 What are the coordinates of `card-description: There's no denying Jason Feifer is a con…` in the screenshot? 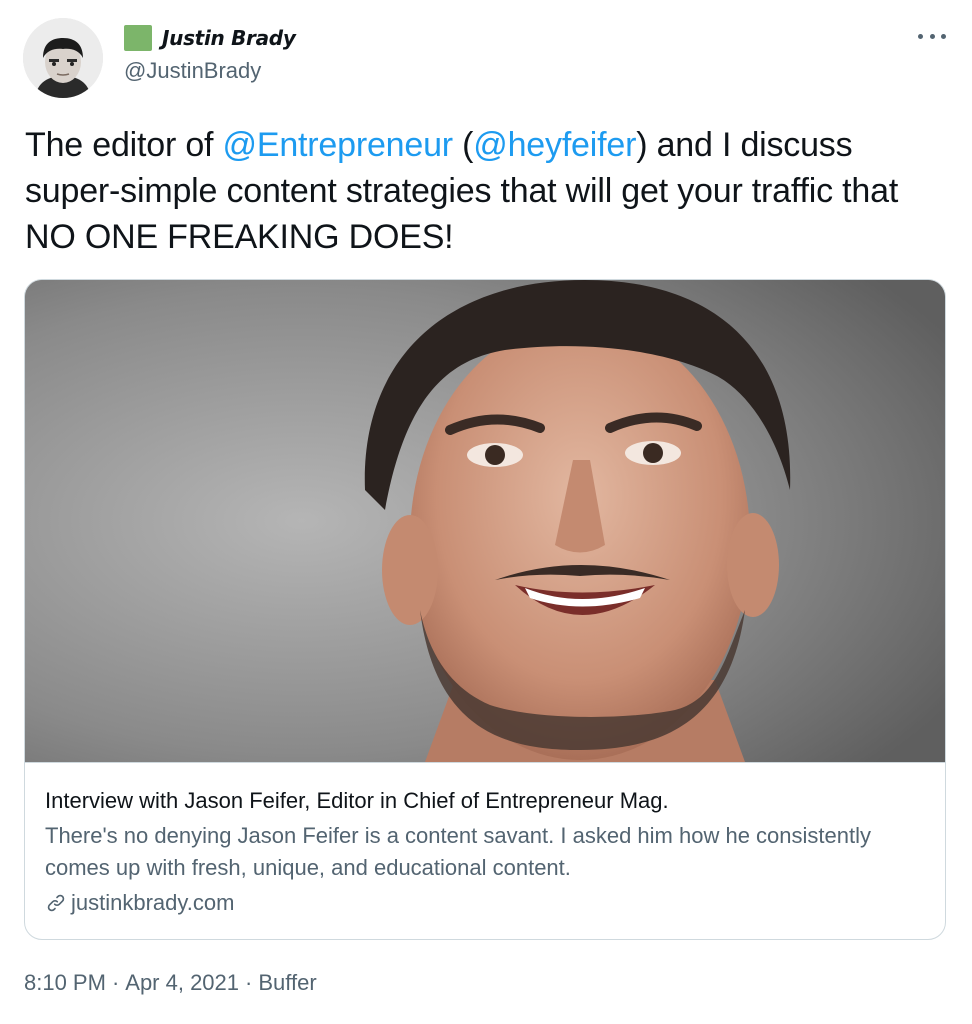 It's located at (458, 851).